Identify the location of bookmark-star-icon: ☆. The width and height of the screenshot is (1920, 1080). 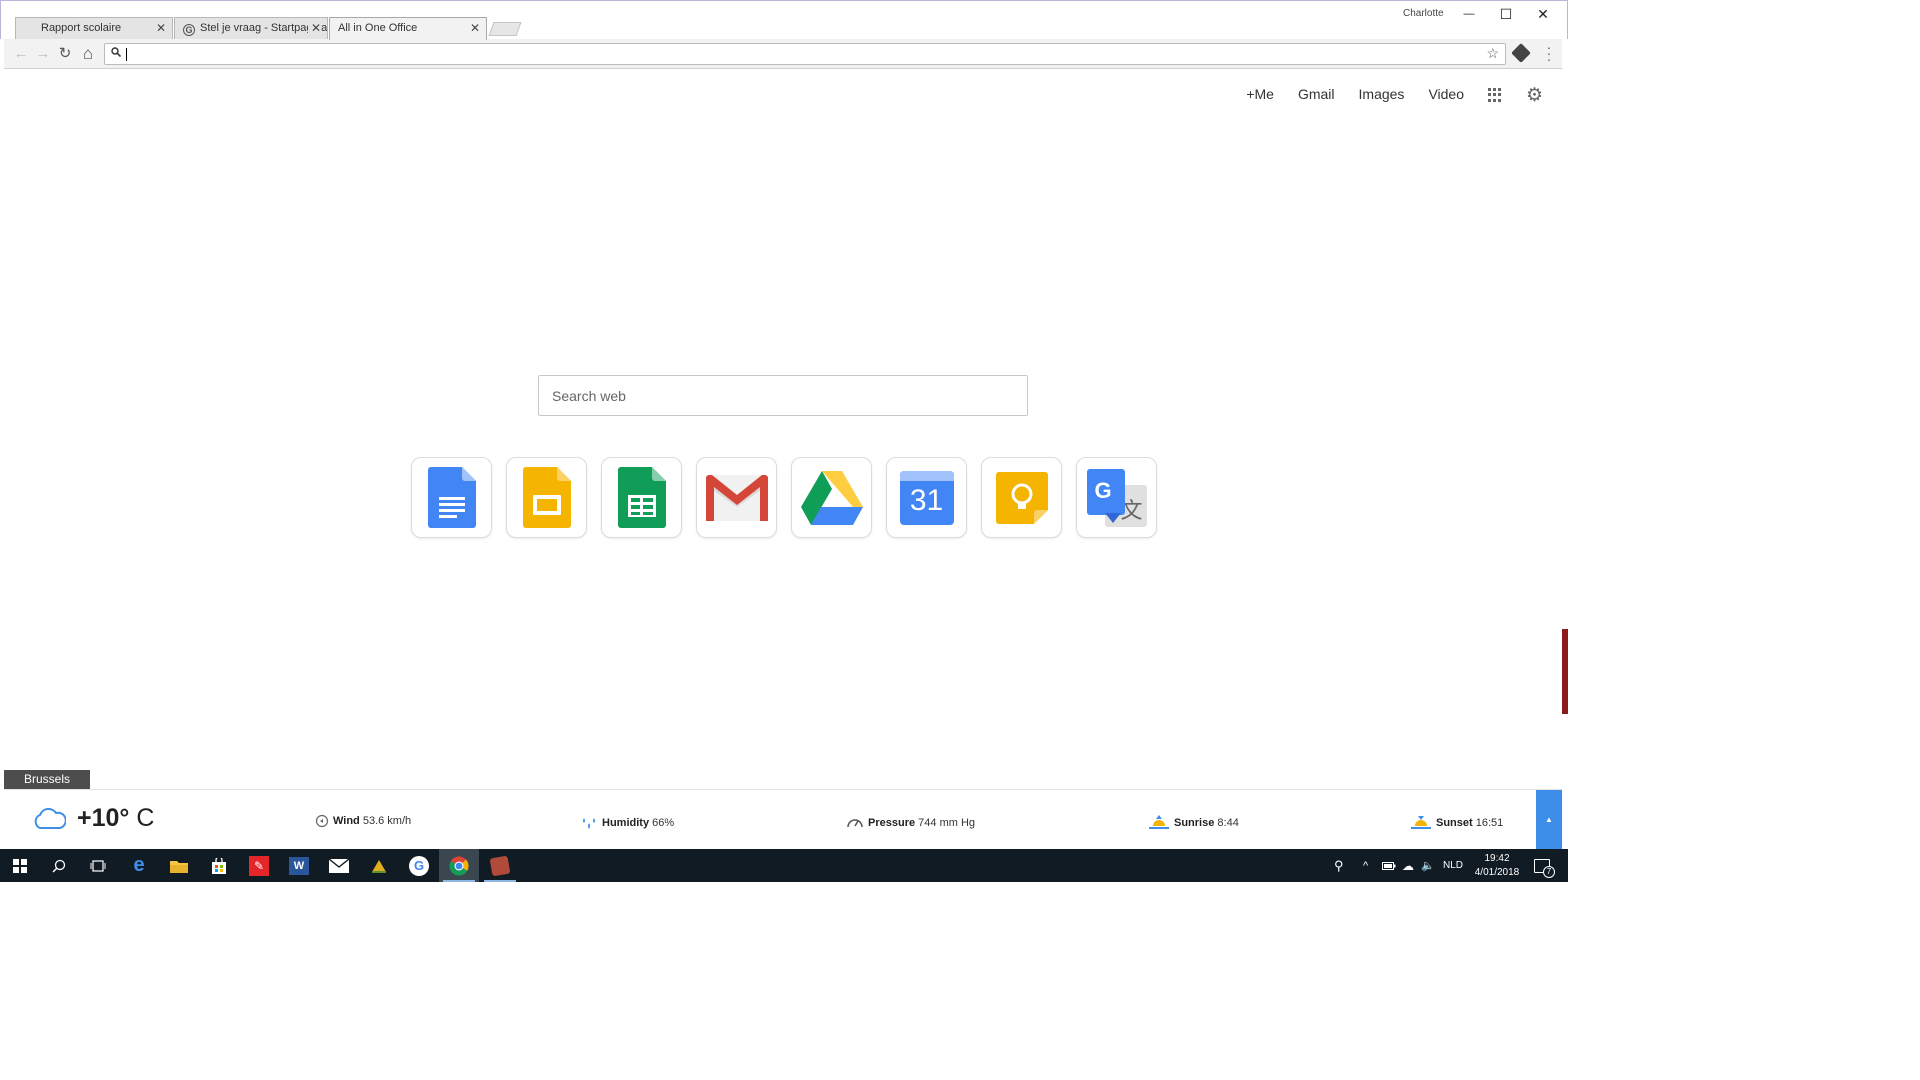
(1492, 53).